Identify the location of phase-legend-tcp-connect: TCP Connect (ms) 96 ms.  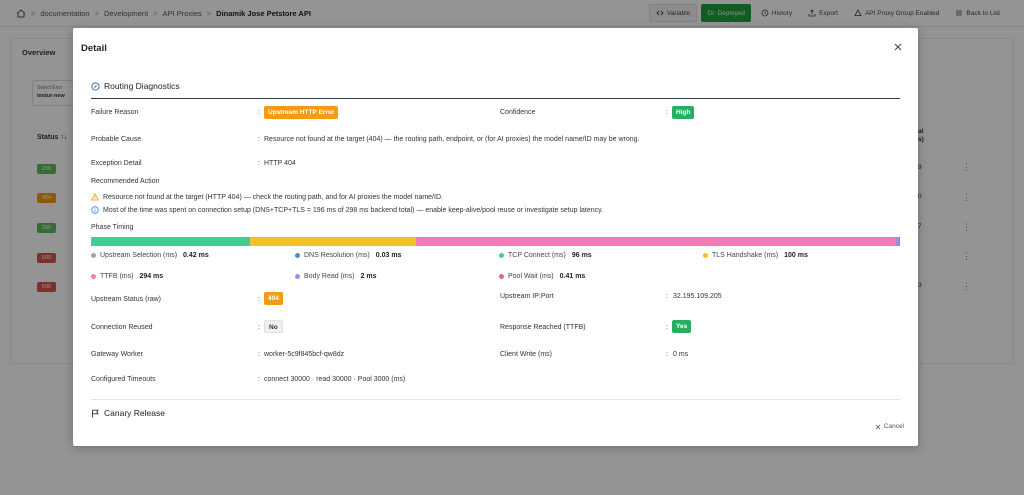
(545, 255).